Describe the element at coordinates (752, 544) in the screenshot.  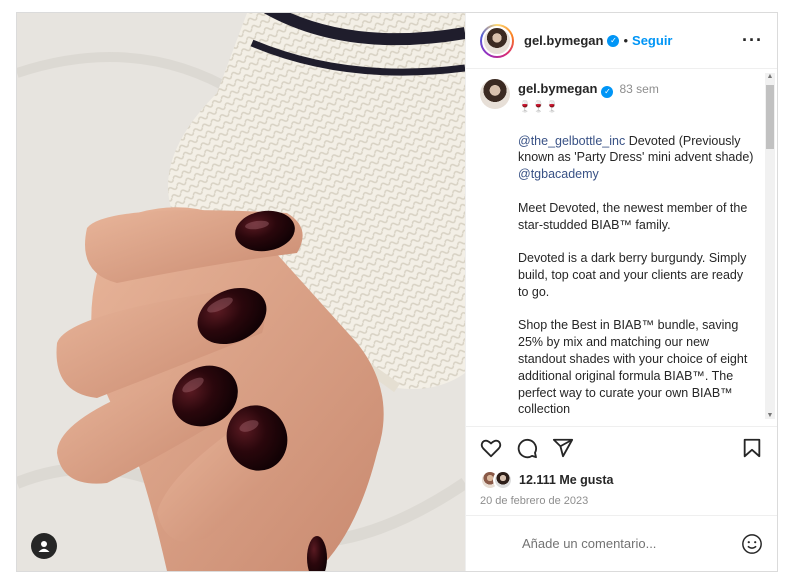
I see `smiley-icon` at that location.